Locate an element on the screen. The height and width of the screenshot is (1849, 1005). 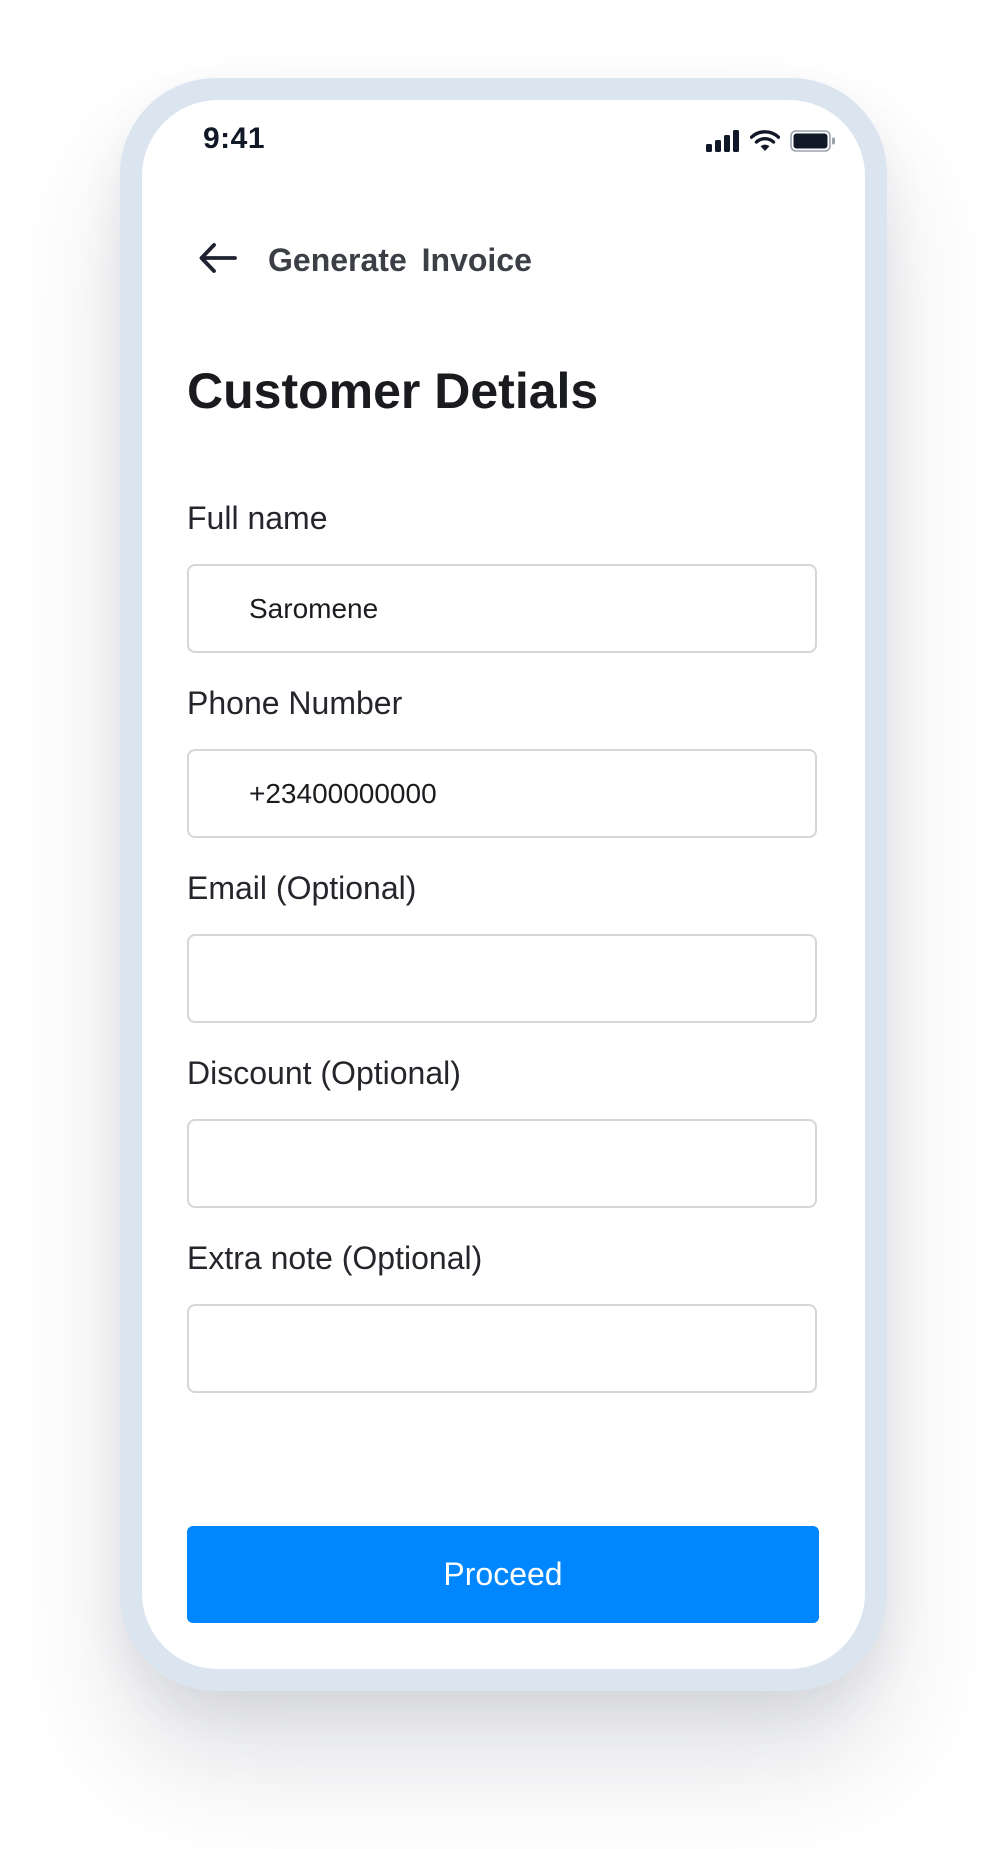
email-input is located at coordinates (502, 978).